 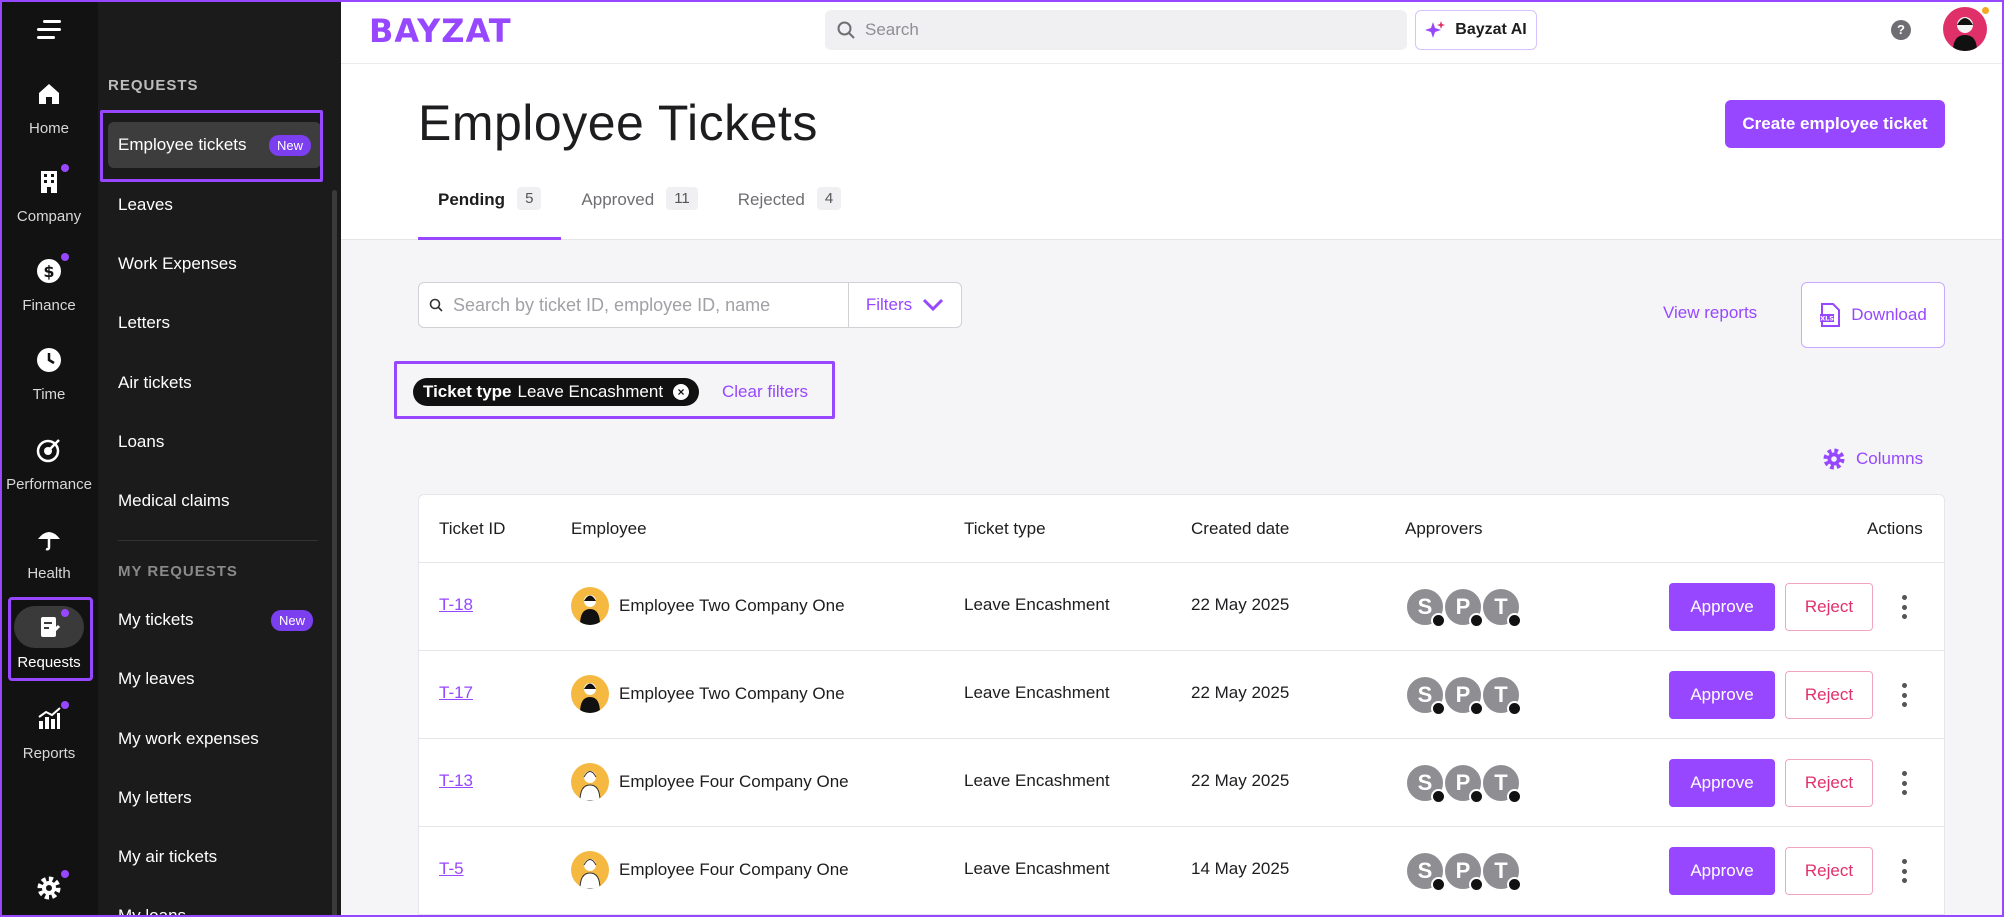 I want to click on employee-cell: Employee Four Company One, so click(x=710, y=870).